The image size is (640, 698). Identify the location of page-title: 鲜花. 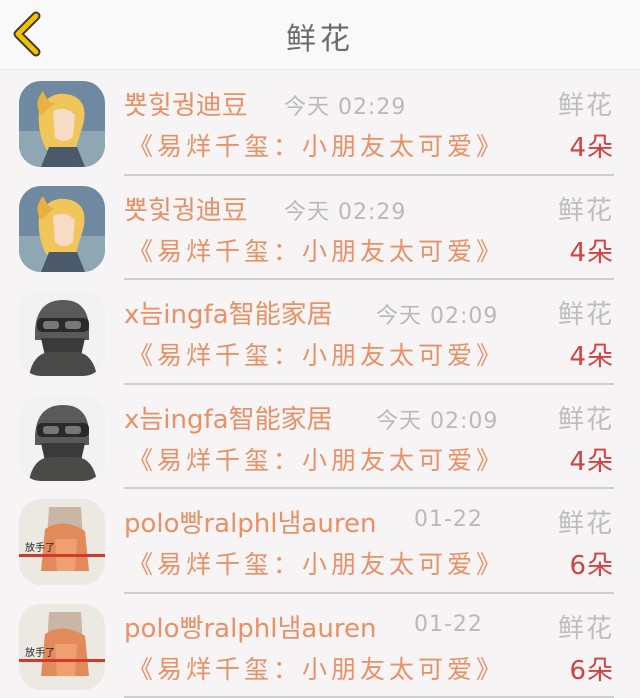
(320, 36).